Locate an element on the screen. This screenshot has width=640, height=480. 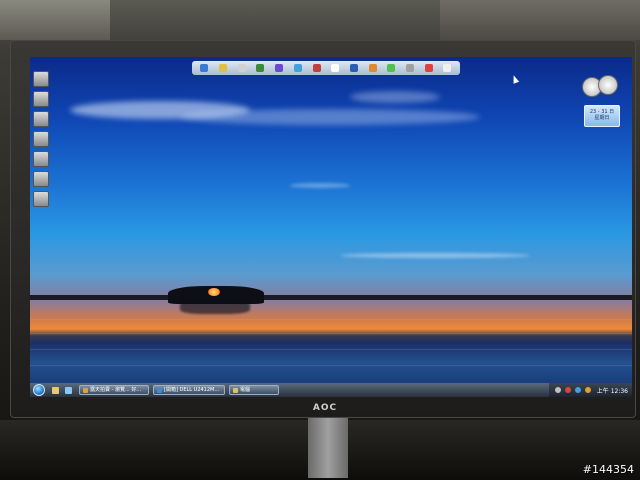
sun-icon is located at coordinates (214, 292).